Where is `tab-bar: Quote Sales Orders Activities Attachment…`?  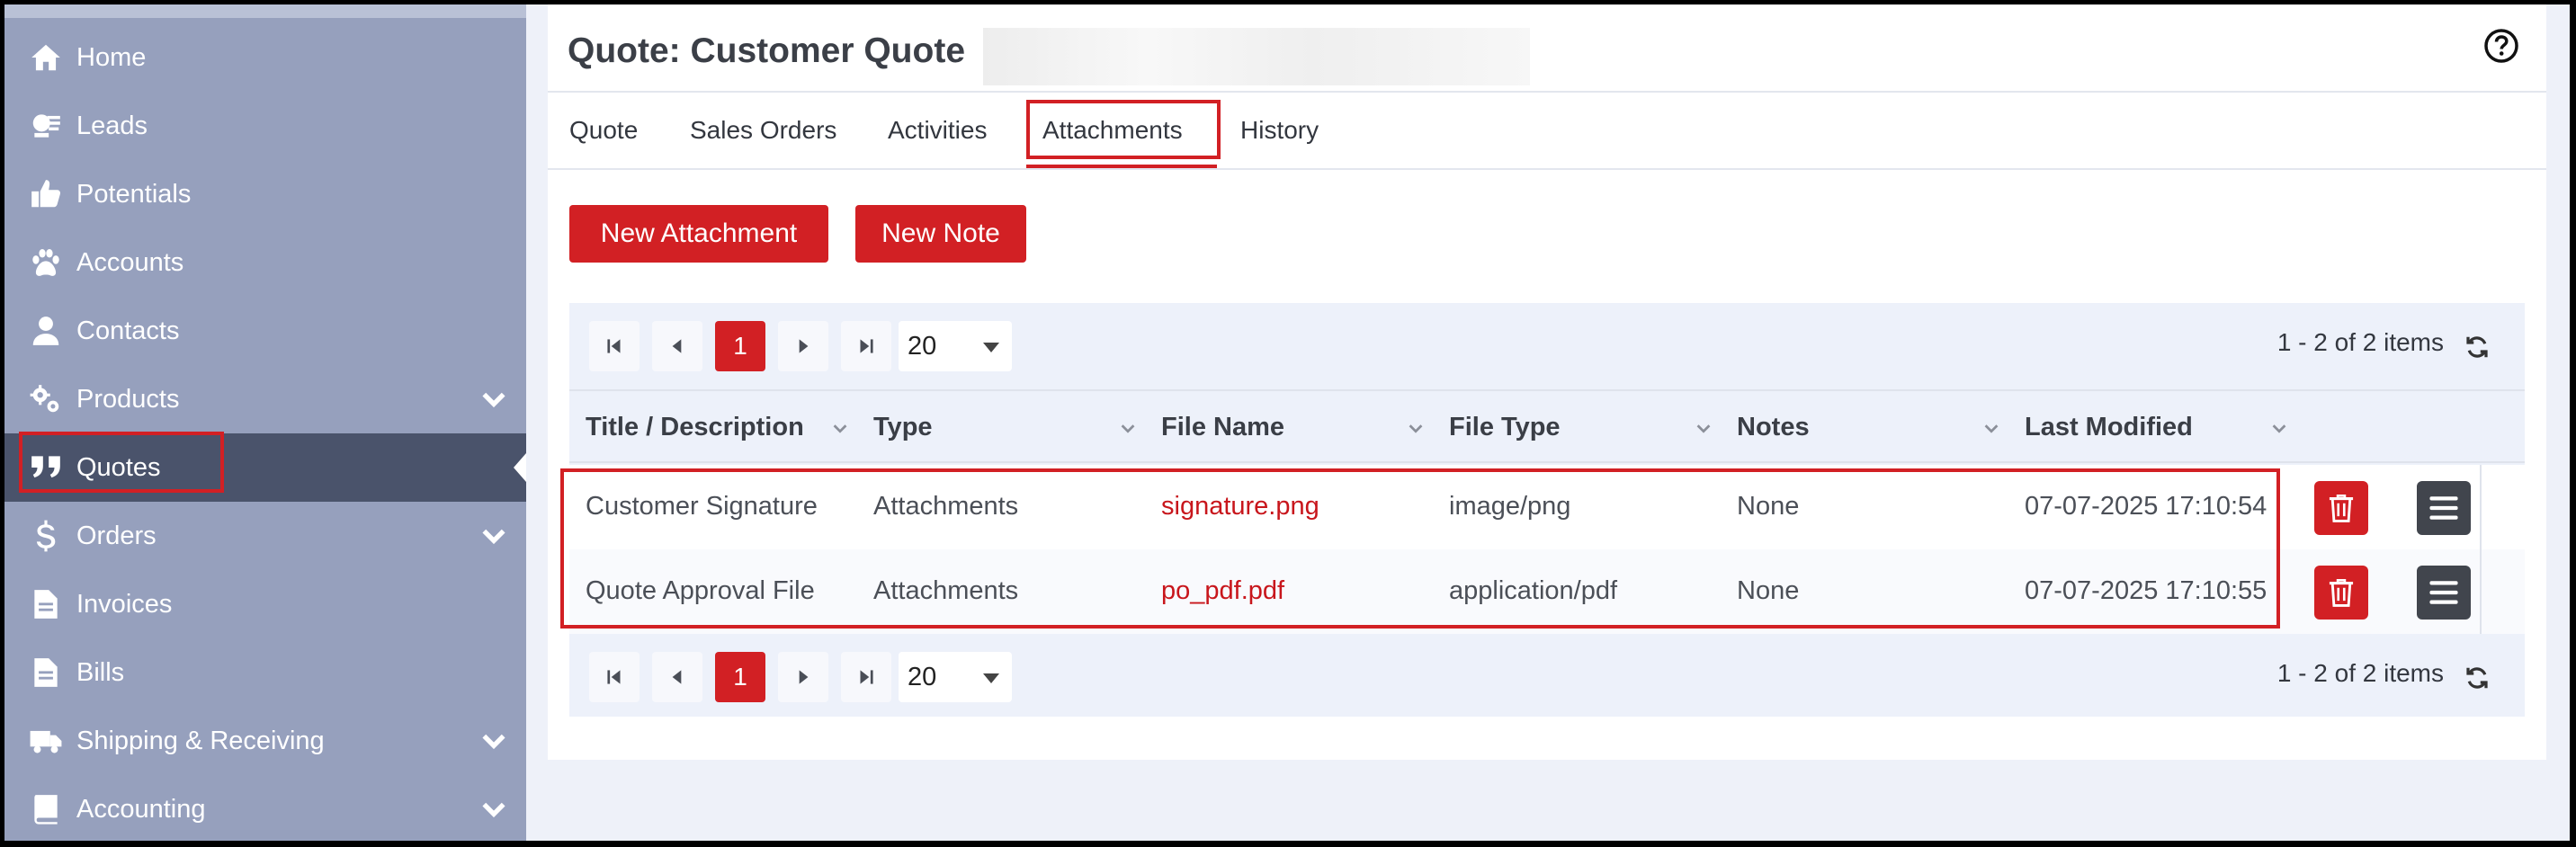
tab-bar: Quote Sales Orders Activities Attachment… is located at coordinates (1547, 132).